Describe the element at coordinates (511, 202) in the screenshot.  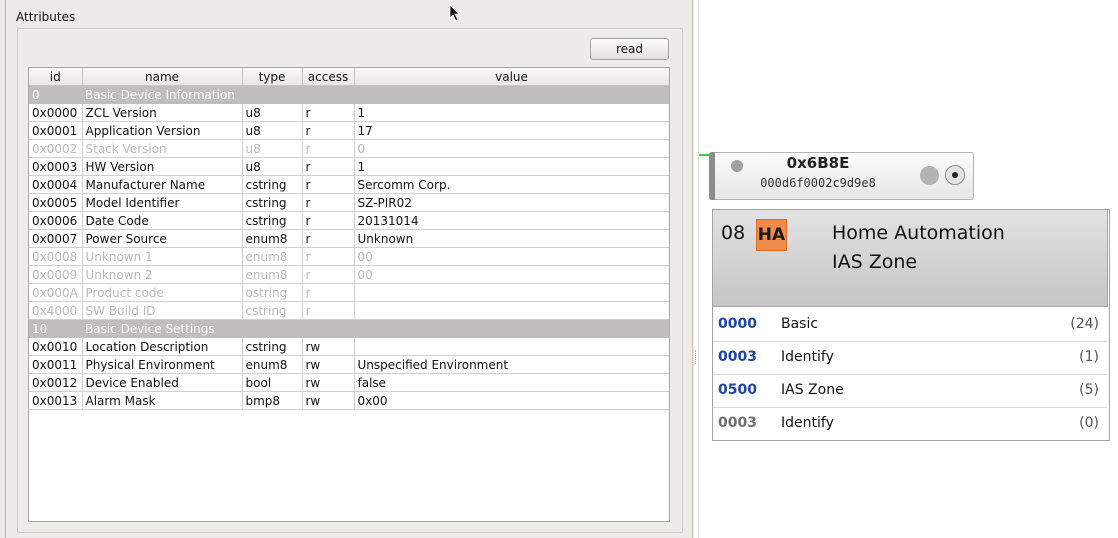
I see `attribute-value: SZ-PIR02` at that location.